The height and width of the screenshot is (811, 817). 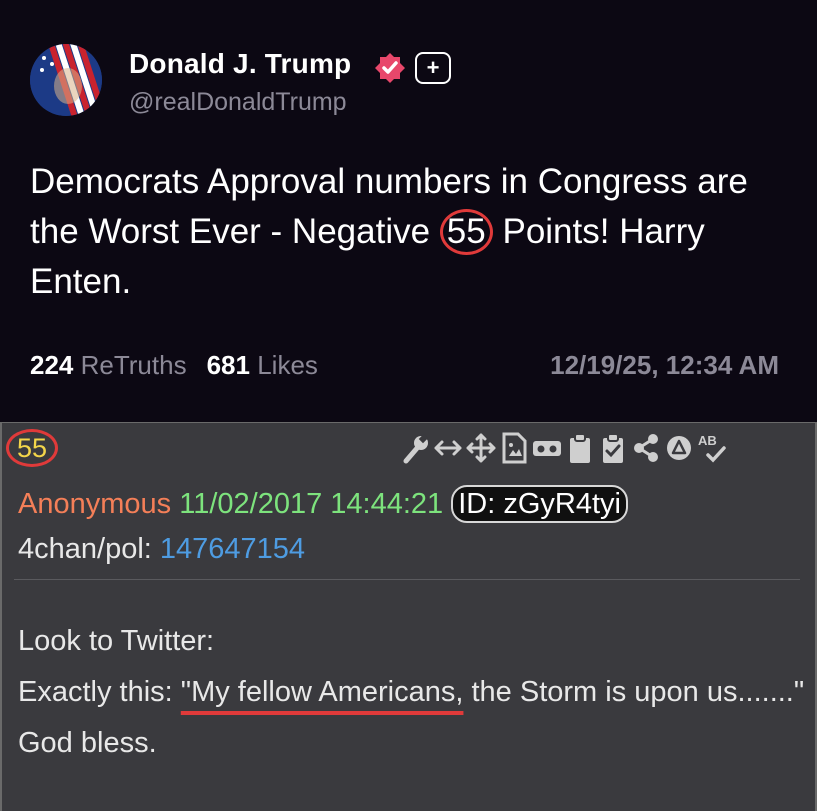 What do you see at coordinates (99, 692) in the screenshot?
I see `body-prefix: Exactly this:` at bounding box center [99, 692].